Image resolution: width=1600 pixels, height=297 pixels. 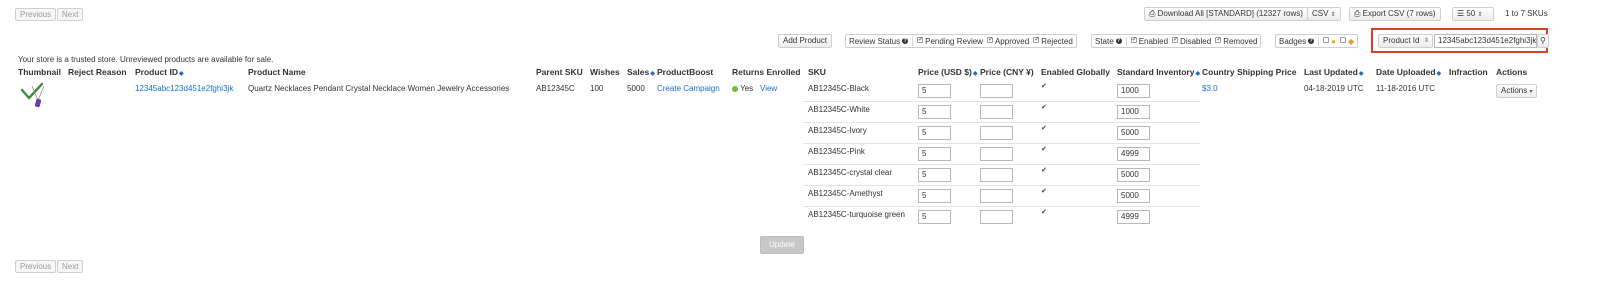 I want to click on filter-enabled: ✓ Enabled, so click(x=1149, y=41).